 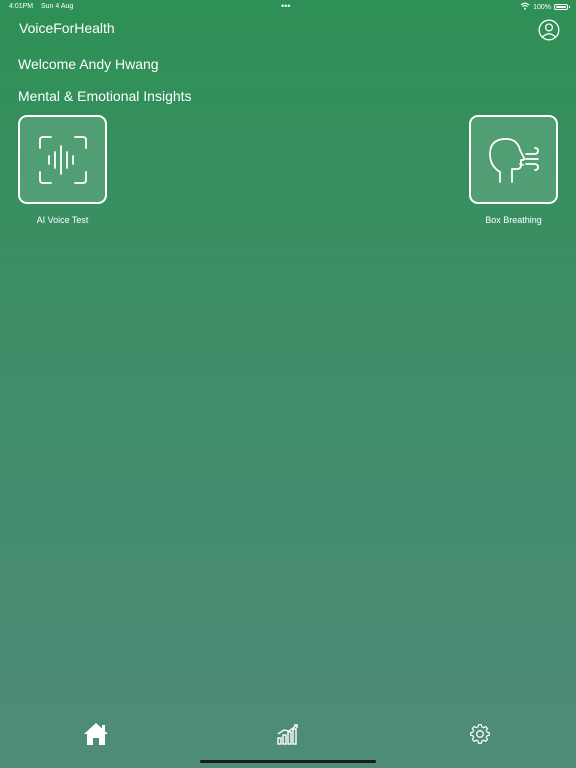 What do you see at coordinates (21, 6) in the screenshot?
I see `status-time: 4:01PM` at bounding box center [21, 6].